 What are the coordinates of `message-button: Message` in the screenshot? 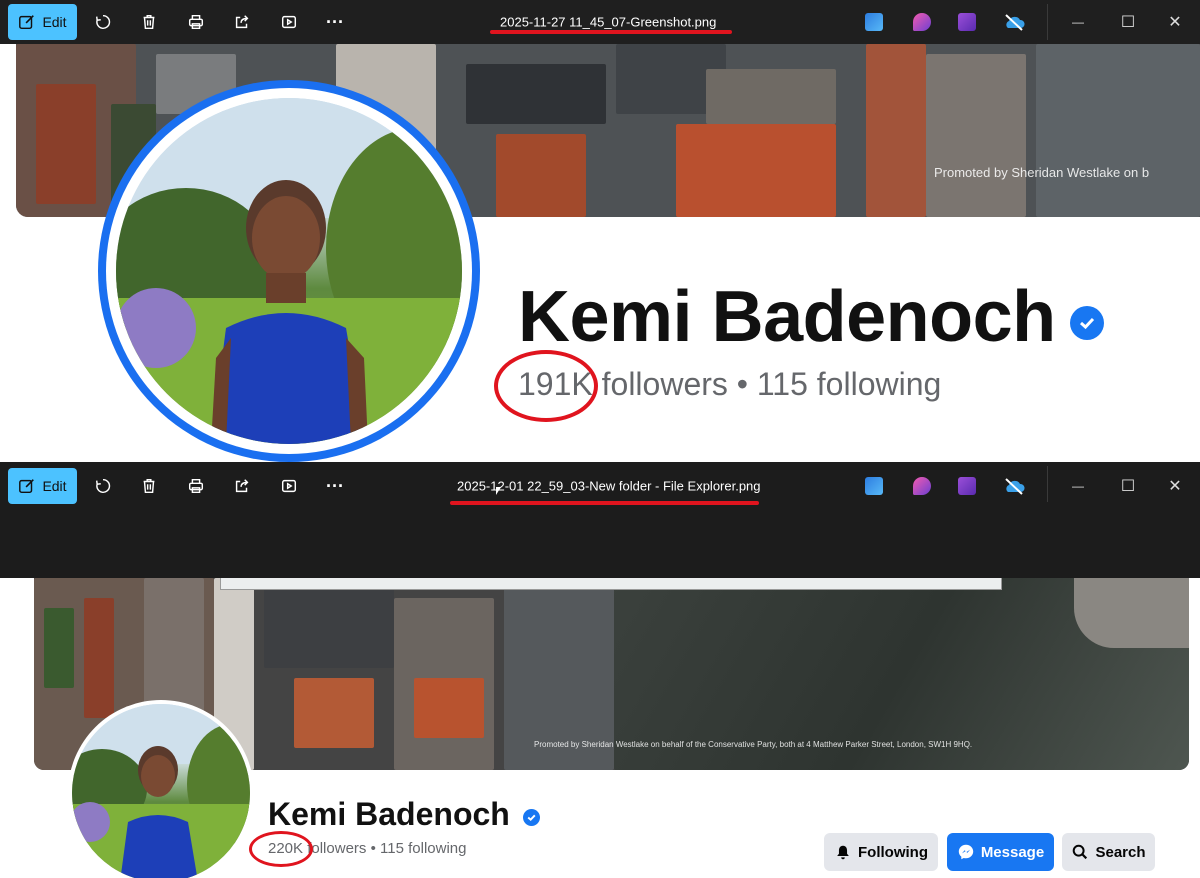 It's located at (1000, 852).